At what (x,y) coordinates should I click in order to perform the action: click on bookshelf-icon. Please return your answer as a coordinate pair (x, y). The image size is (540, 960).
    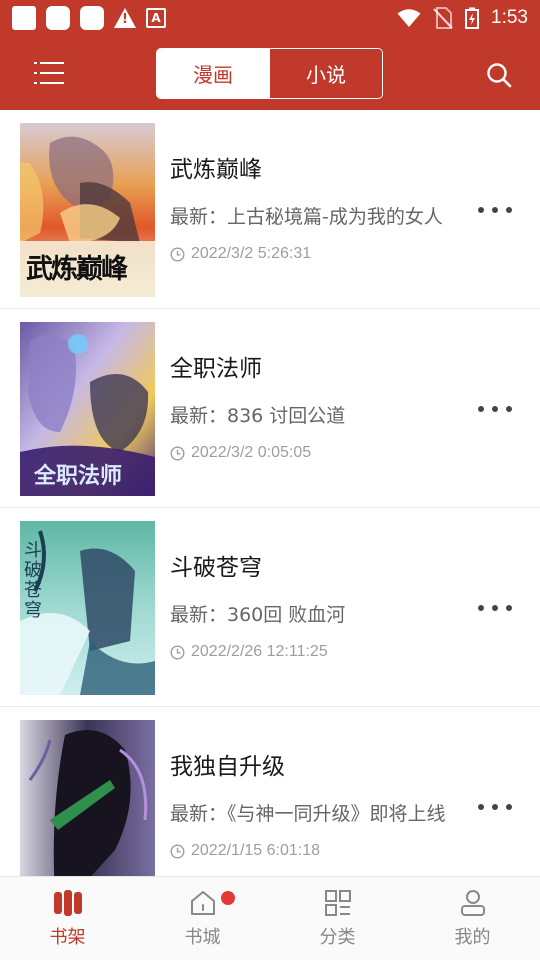
    Looking at the image, I should click on (67, 903).